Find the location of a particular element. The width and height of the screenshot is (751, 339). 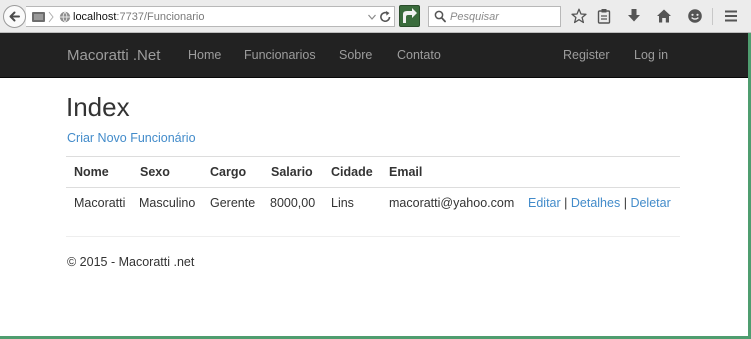

hamburger-menu-icon is located at coordinates (731, 16).